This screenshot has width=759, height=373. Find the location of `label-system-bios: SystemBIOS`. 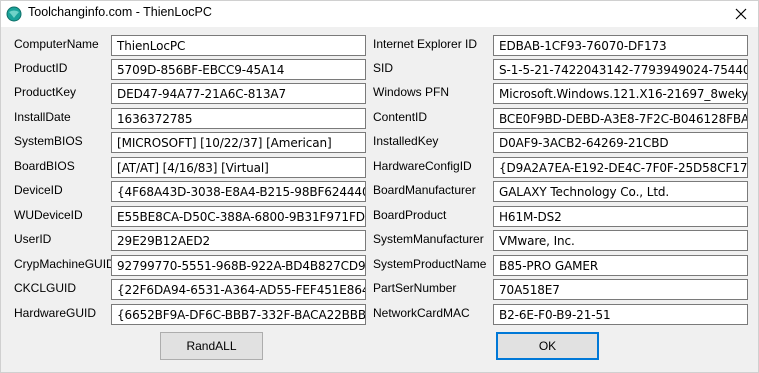

label-system-bios: SystemBIOS is located at coordinates (48, 141).